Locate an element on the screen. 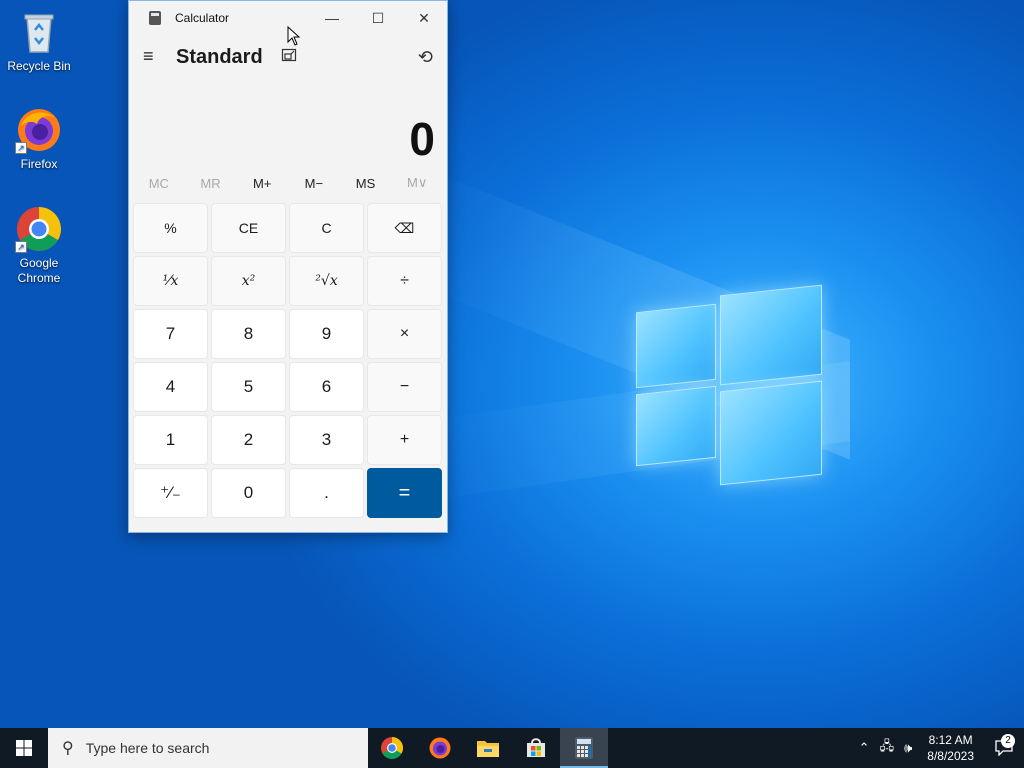  clear-button: C is located at coordinates (326, 228).